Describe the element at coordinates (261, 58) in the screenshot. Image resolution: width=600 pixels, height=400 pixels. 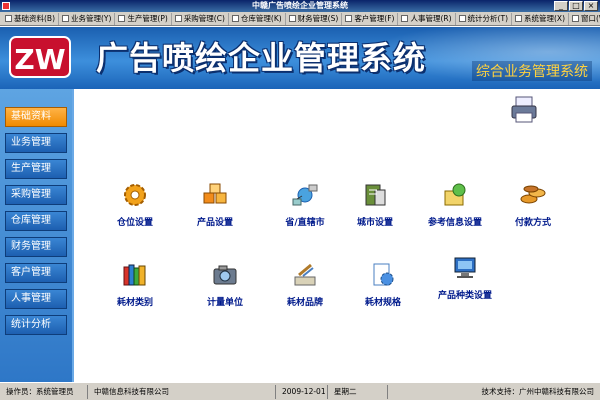
I see `banner-title: 广告喷绘企业管理系统` at that location.